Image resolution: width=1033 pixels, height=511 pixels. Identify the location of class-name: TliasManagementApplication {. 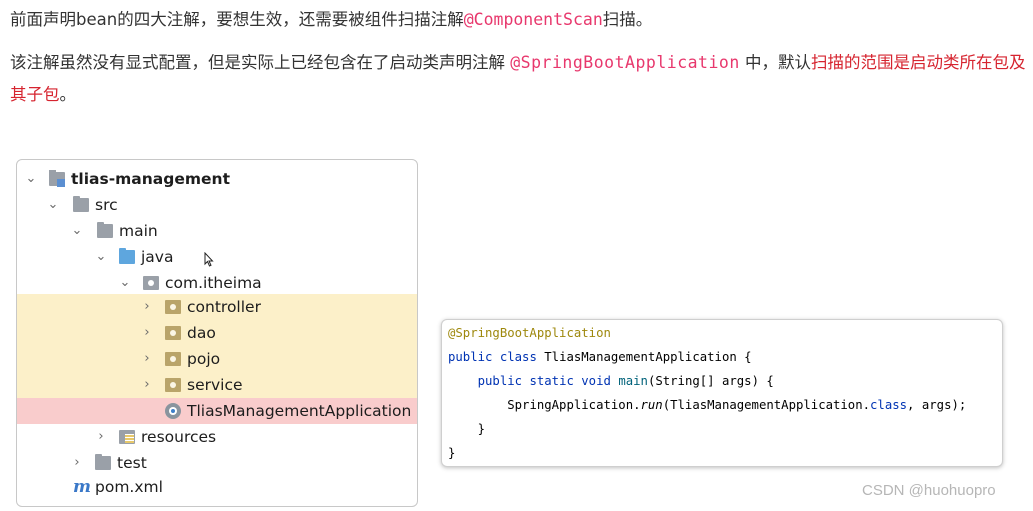
(648, 357).